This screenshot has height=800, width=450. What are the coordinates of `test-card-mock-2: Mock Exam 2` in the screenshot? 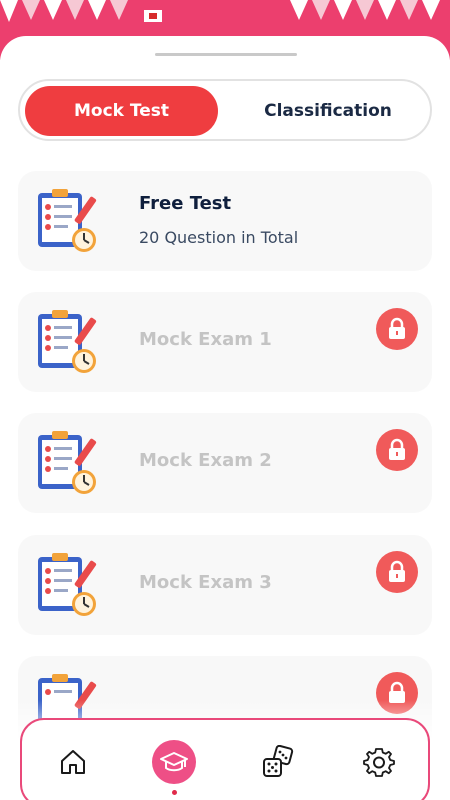 It's located at (225, 463).